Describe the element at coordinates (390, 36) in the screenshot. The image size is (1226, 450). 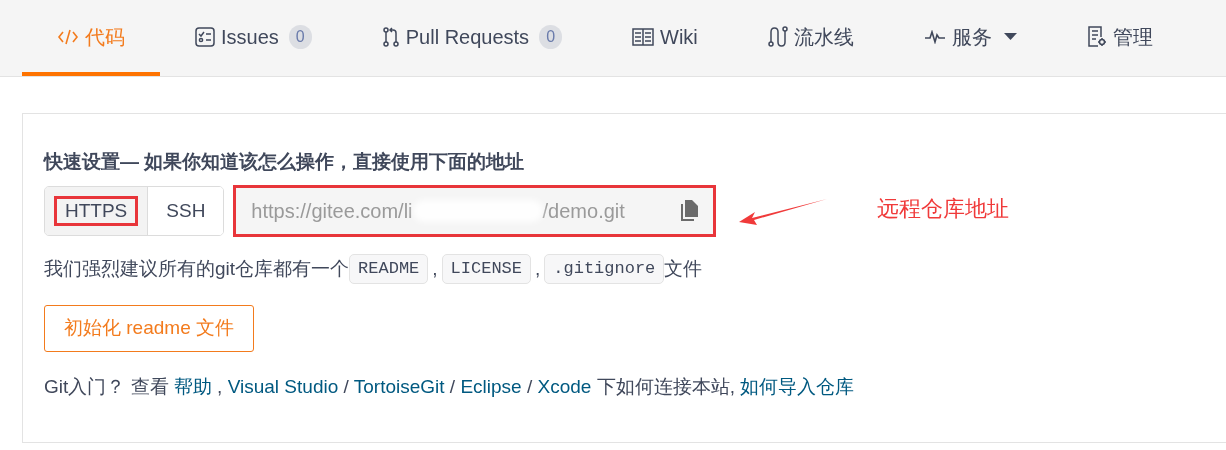
I see `pull-request-icon` at that location.